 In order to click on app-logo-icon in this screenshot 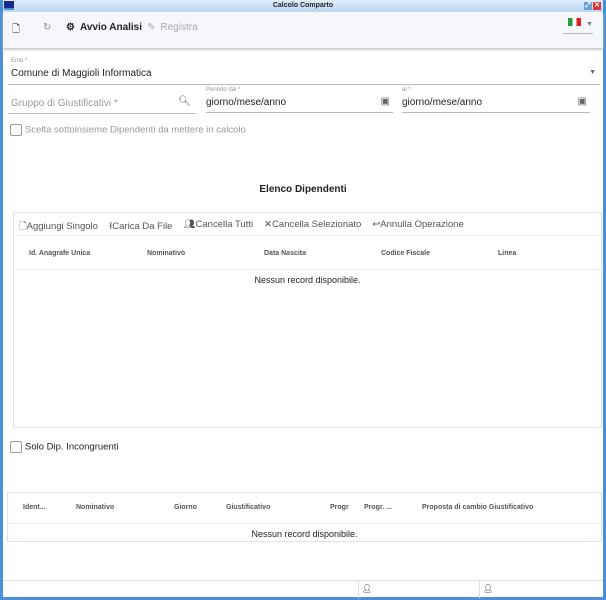, I will do `click(9, 5)`.